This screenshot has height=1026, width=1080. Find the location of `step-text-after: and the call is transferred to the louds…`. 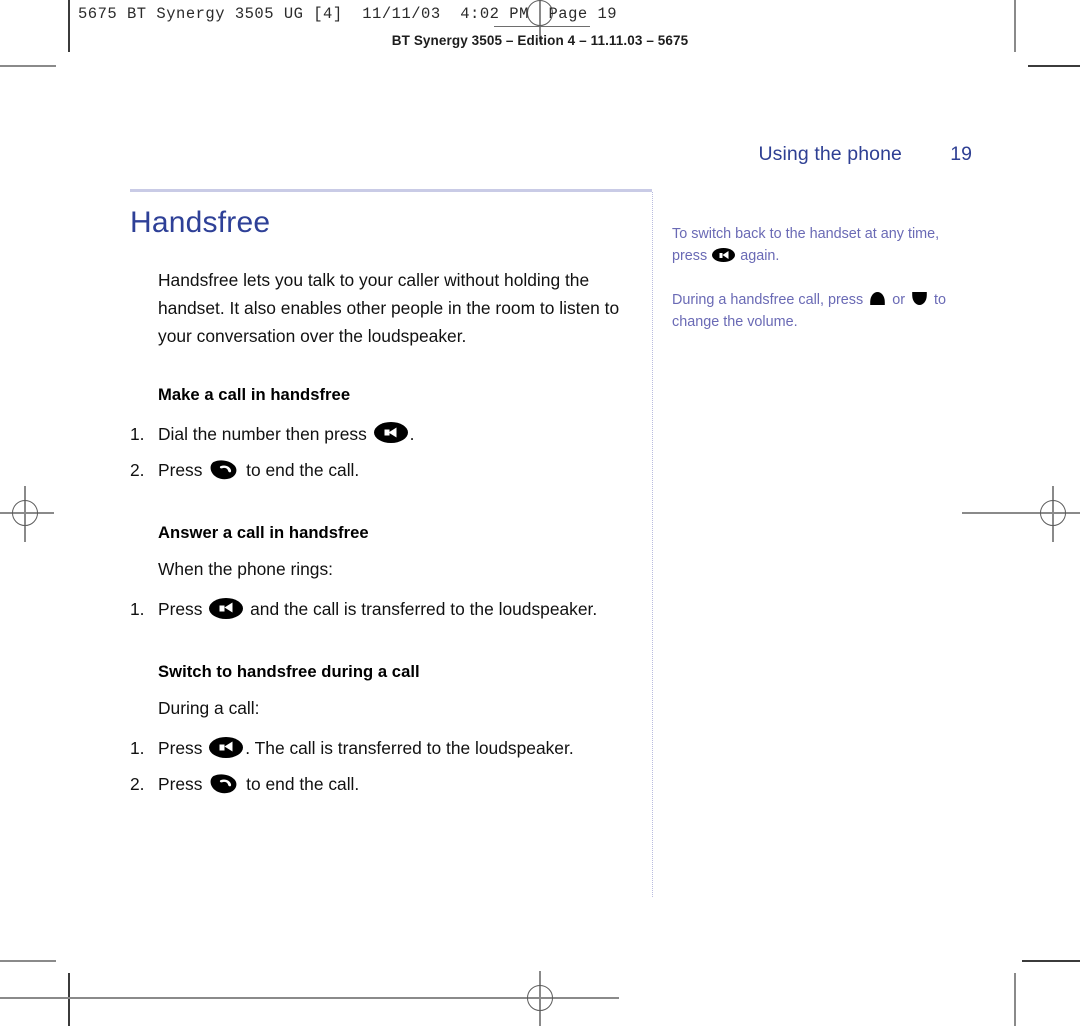

step-text-after: and the call is transferred to the louds… is located at coordinates (424, 608).